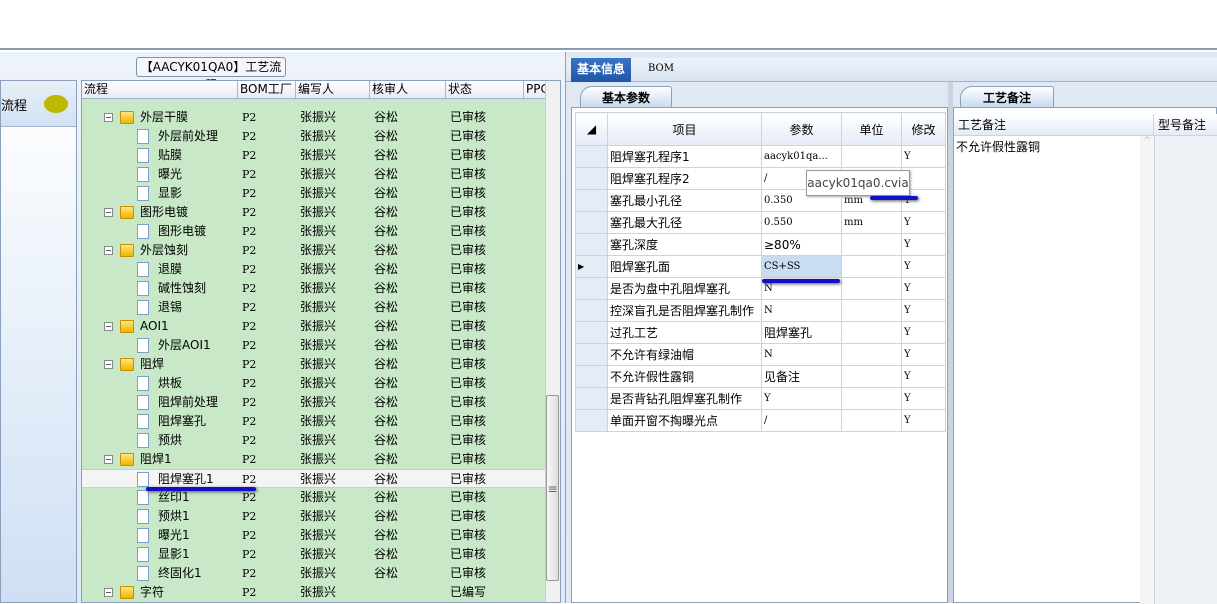 This screenshot has width=1217, height=604. I want to click on param-value: 见备注, so click(801, 376).